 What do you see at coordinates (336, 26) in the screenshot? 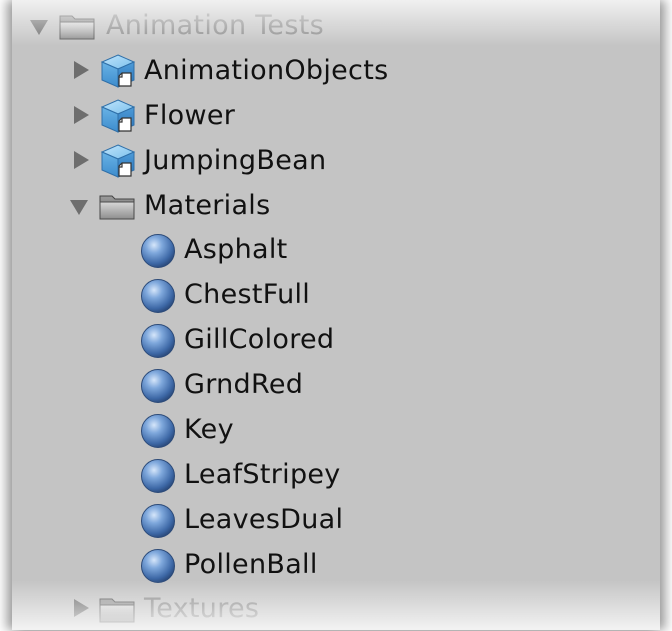
I see `tree-item-animation-tests: Animation Tests` at bounding box center [336, 26].